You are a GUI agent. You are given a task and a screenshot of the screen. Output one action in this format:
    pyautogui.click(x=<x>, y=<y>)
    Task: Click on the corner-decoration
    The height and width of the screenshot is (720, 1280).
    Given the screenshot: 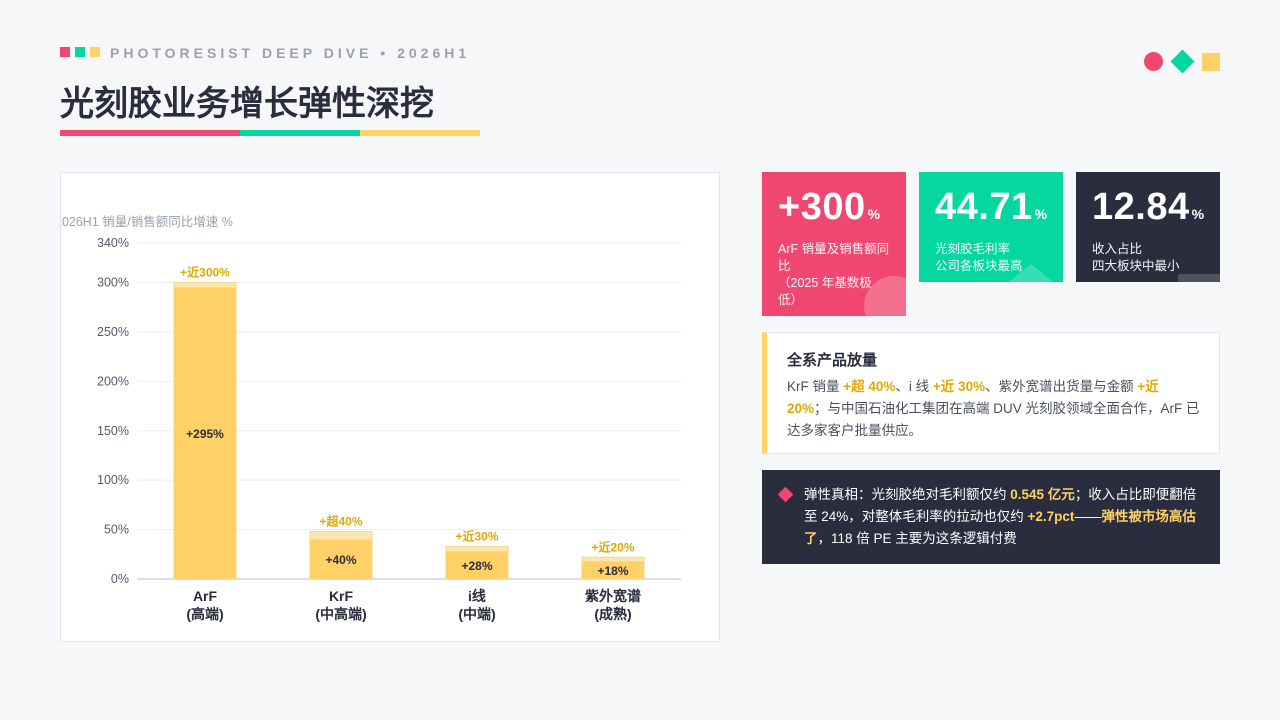 What is the action you would take?
    pyautogui.click(x=1182, y=61)
    